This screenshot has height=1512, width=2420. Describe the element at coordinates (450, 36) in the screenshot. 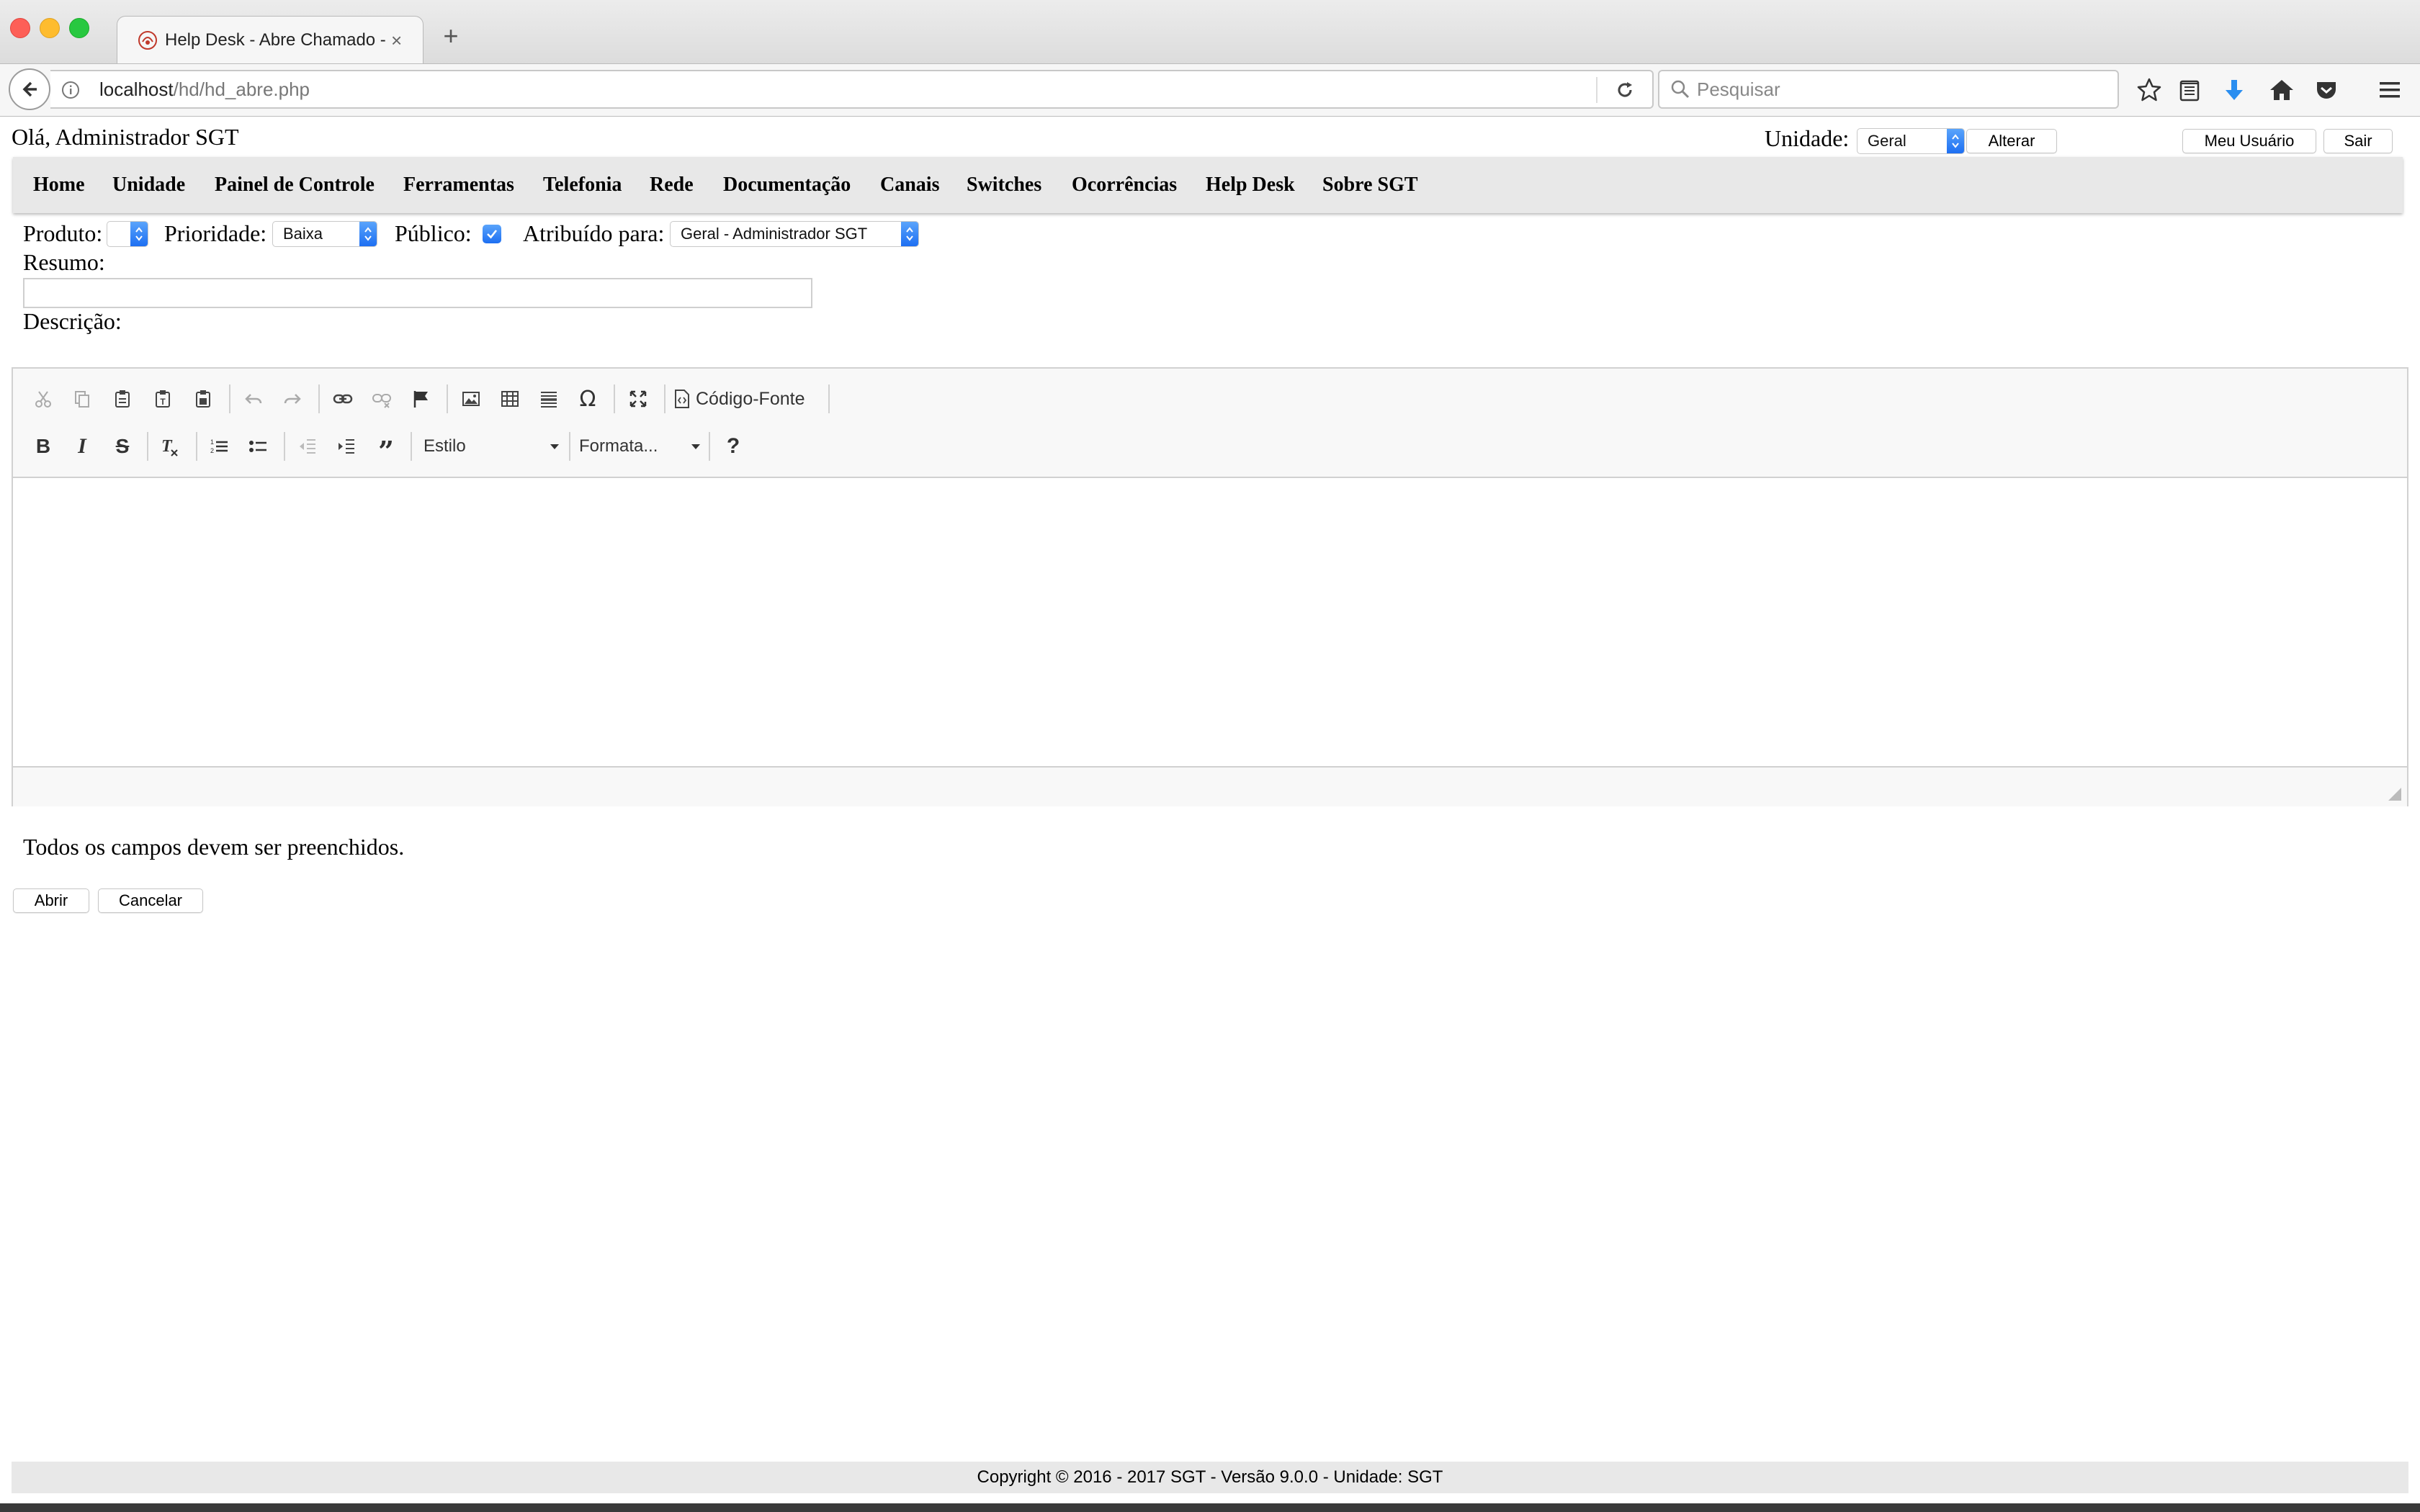

I see `new-tab-button: +` at that location.